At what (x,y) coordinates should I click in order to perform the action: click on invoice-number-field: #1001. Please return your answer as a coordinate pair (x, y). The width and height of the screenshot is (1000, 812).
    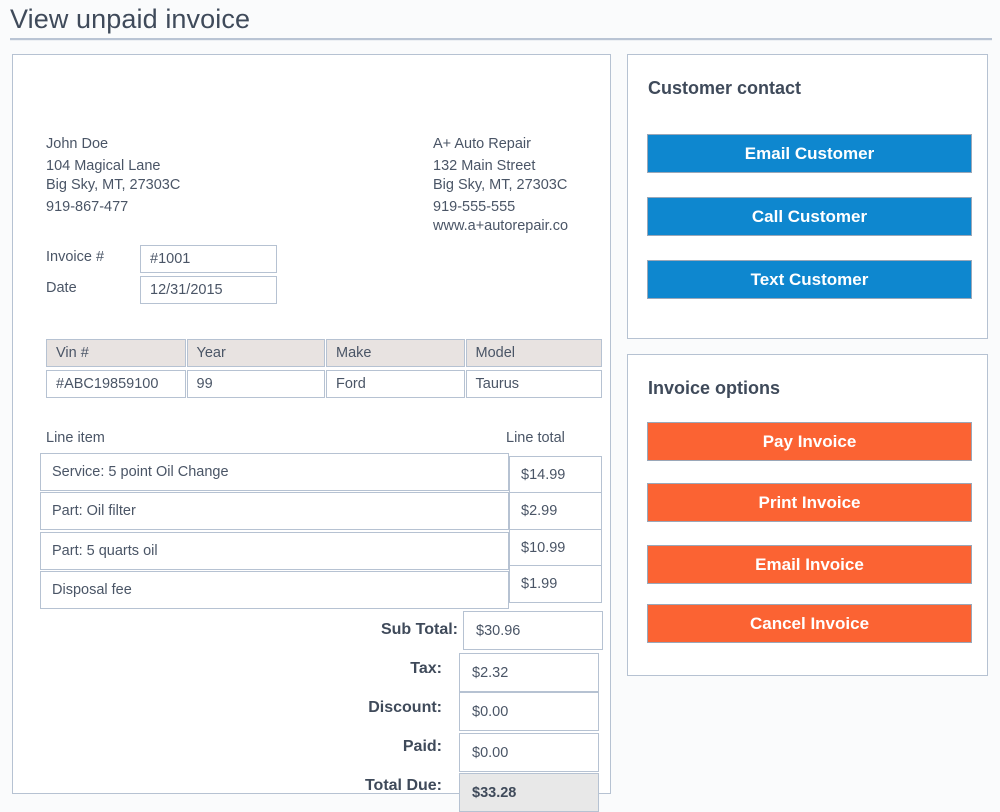
    Looking at the image, I should click on (208, 259).